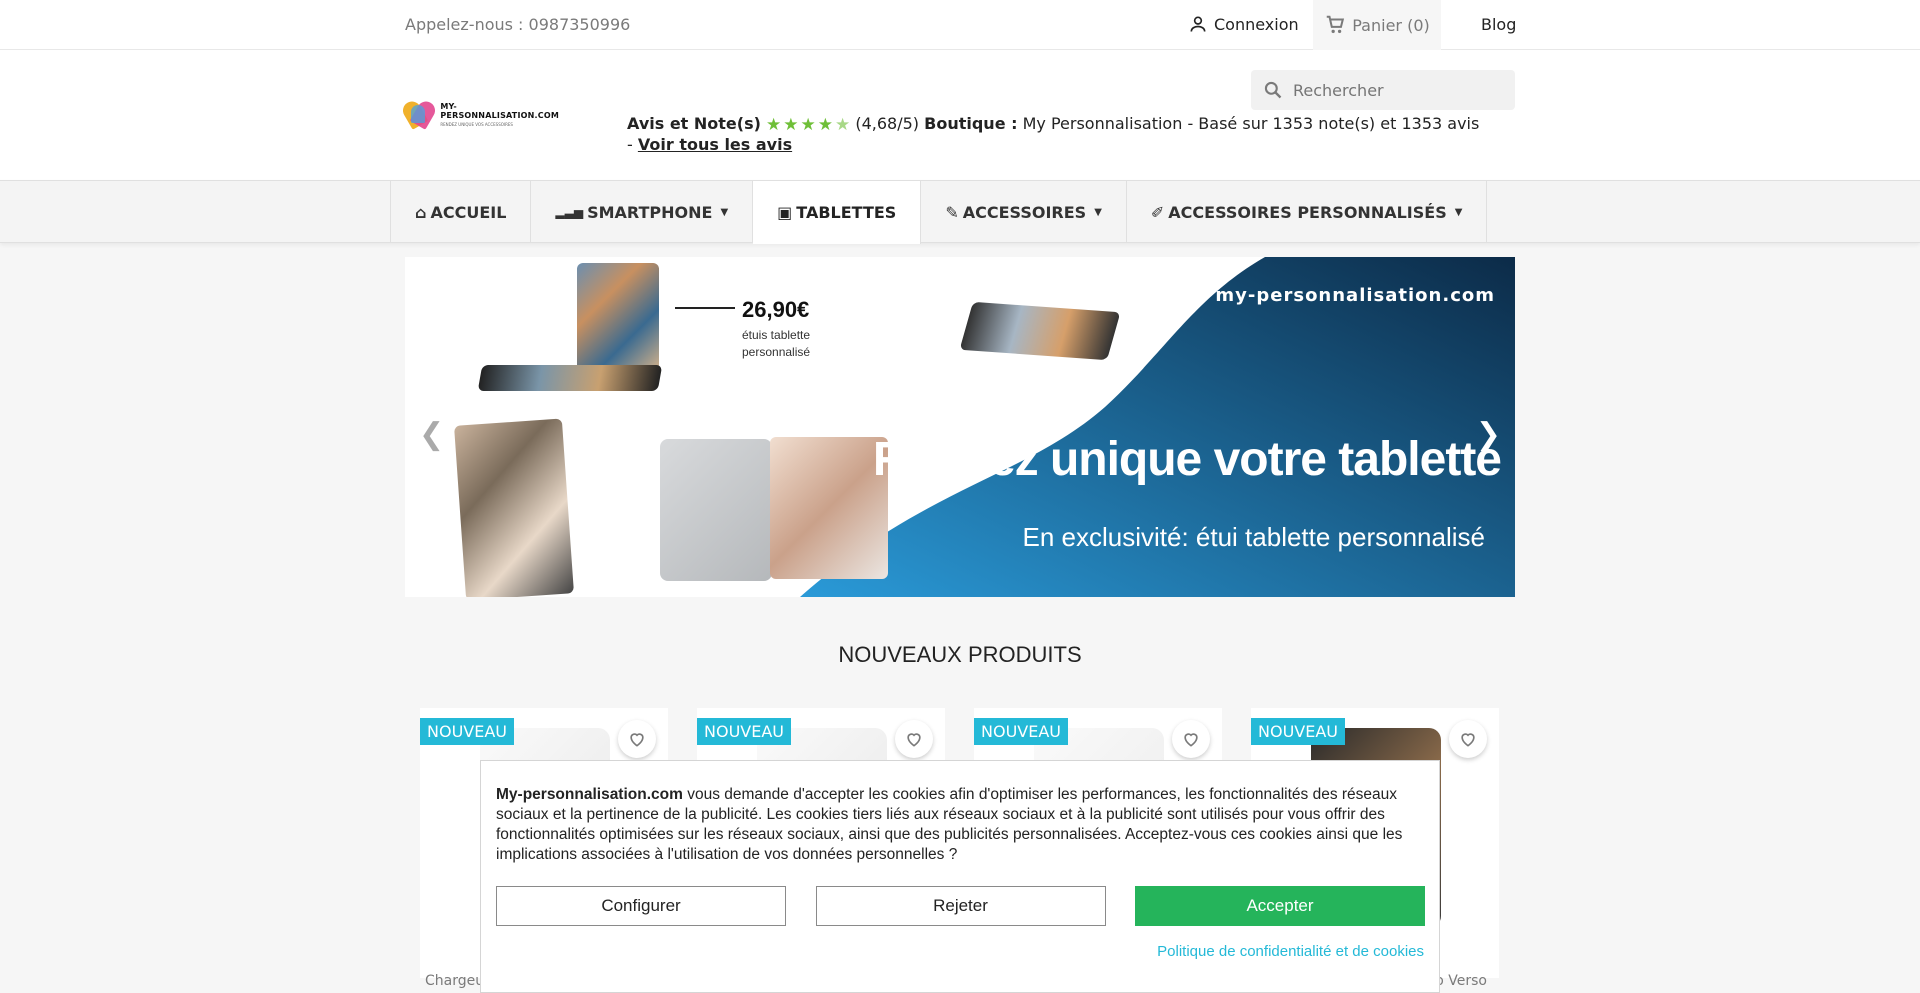 This screenshot has width=1920, height=993. Describe the element at coordinates (1498, 24) in the screenshot. I see `blog-link: Blog` at that location.